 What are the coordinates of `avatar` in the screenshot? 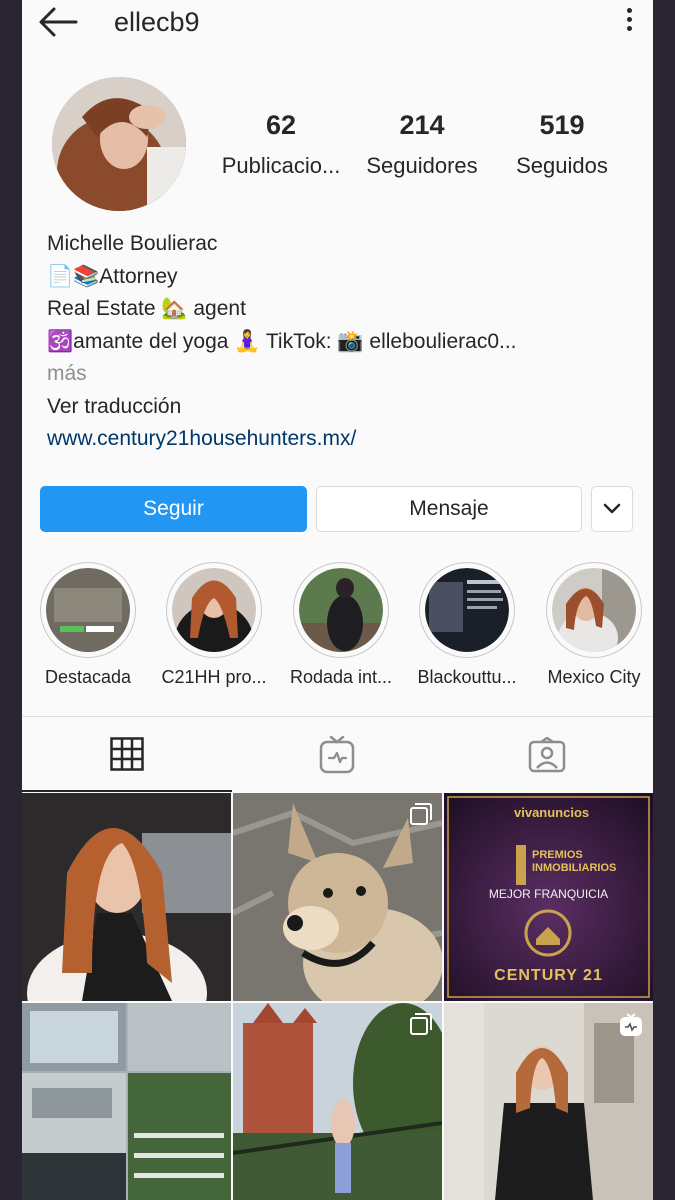 It's located at (119, 144).